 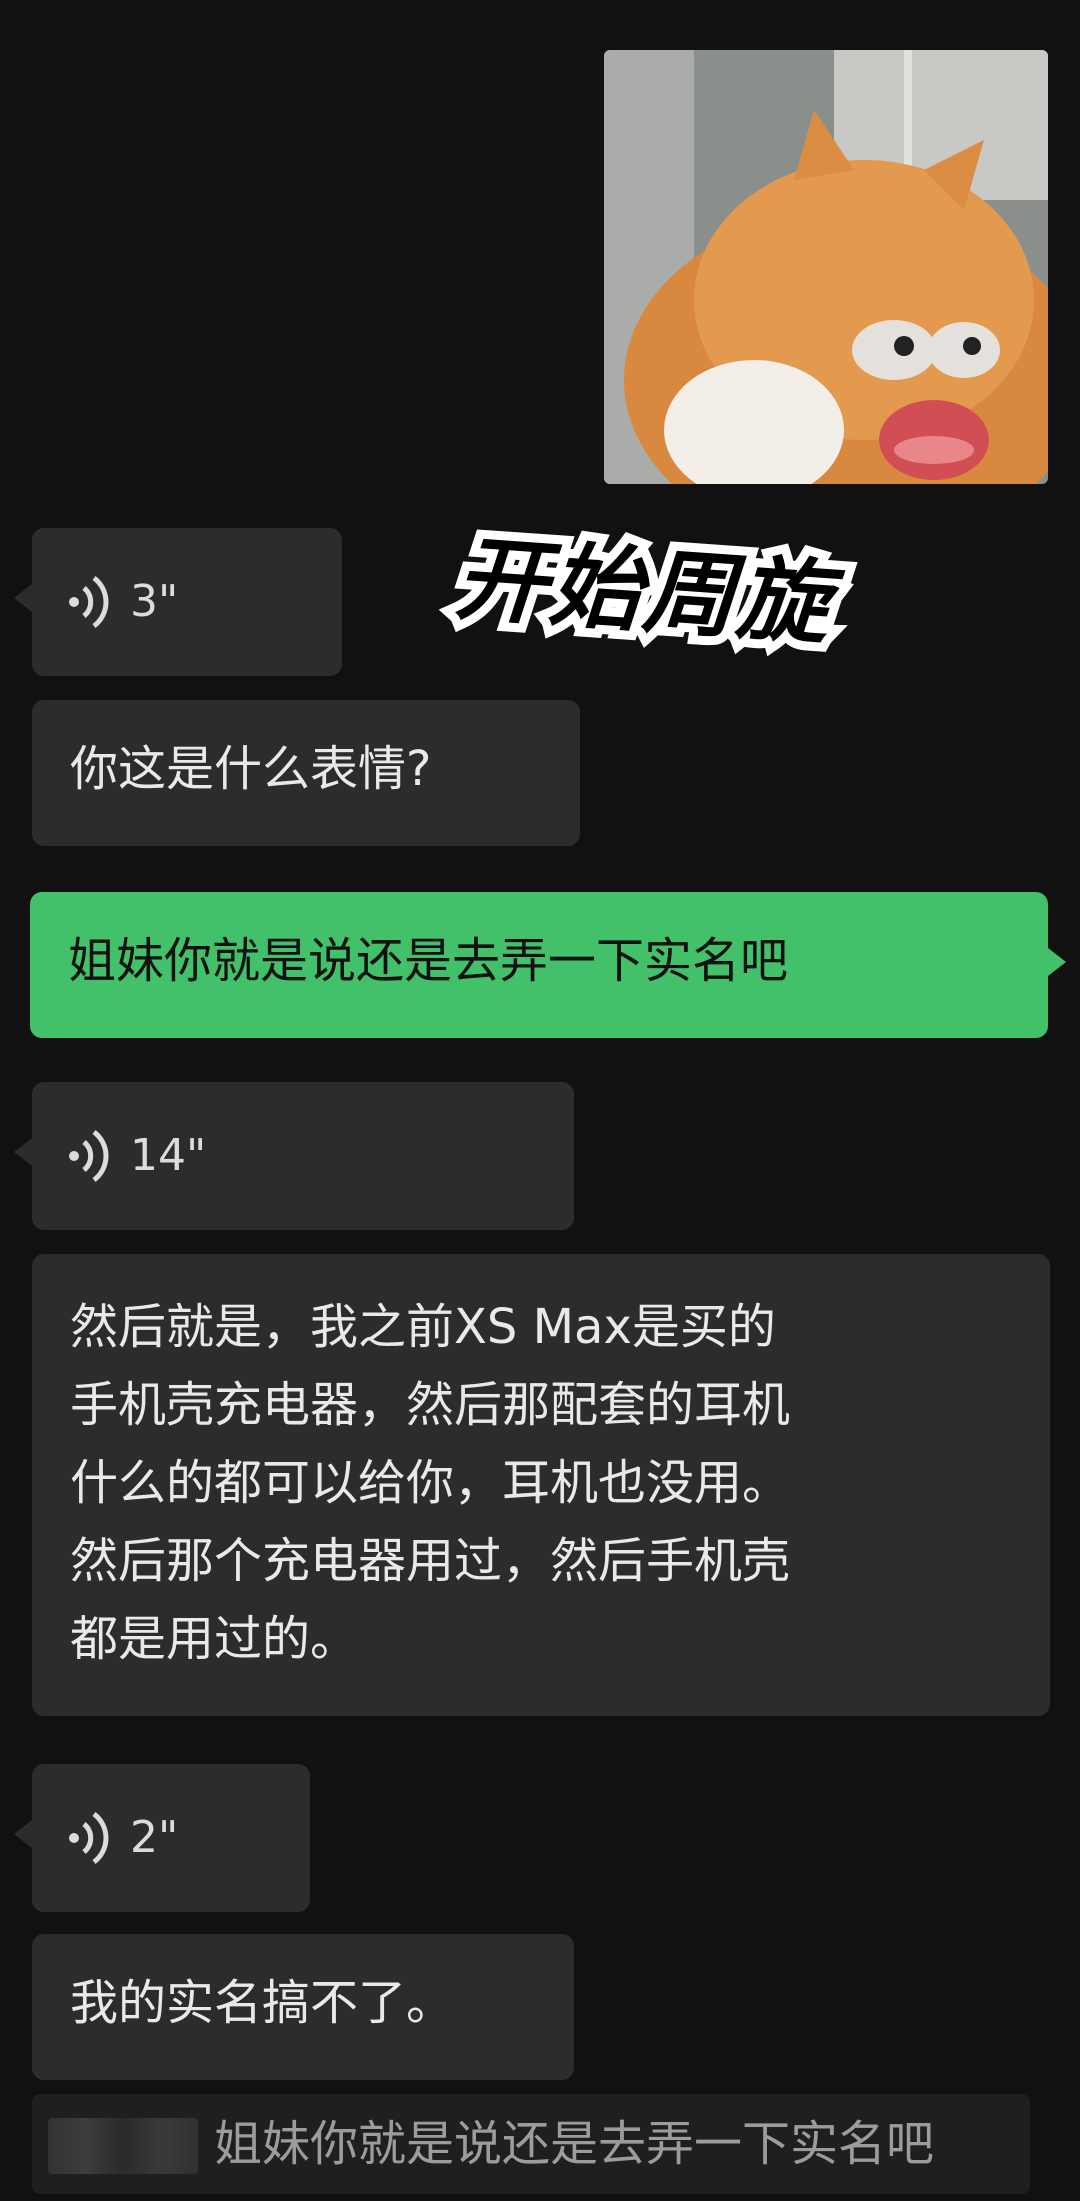 I want to click on text-message: 你这是什么表情?, so click(x=306, y=773).